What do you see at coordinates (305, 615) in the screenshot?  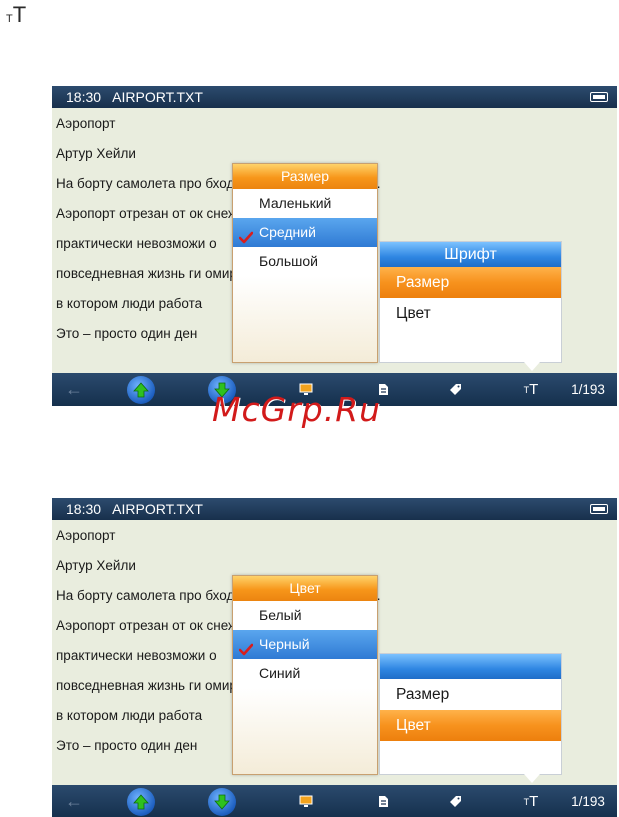 I see `menu-item-white: Белый` at bounding box center [305, 615].